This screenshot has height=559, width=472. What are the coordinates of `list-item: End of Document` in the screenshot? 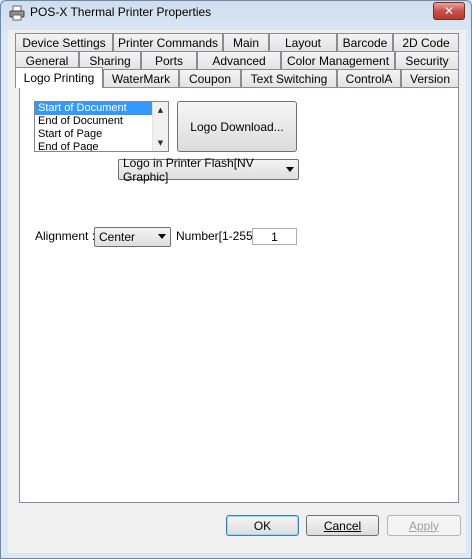 It's located at (93, 121).